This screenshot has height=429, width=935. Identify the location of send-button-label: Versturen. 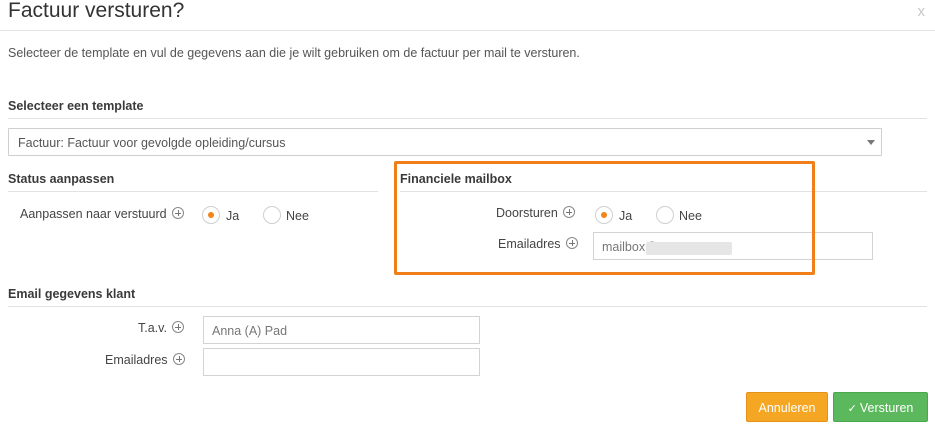
(886, 408).